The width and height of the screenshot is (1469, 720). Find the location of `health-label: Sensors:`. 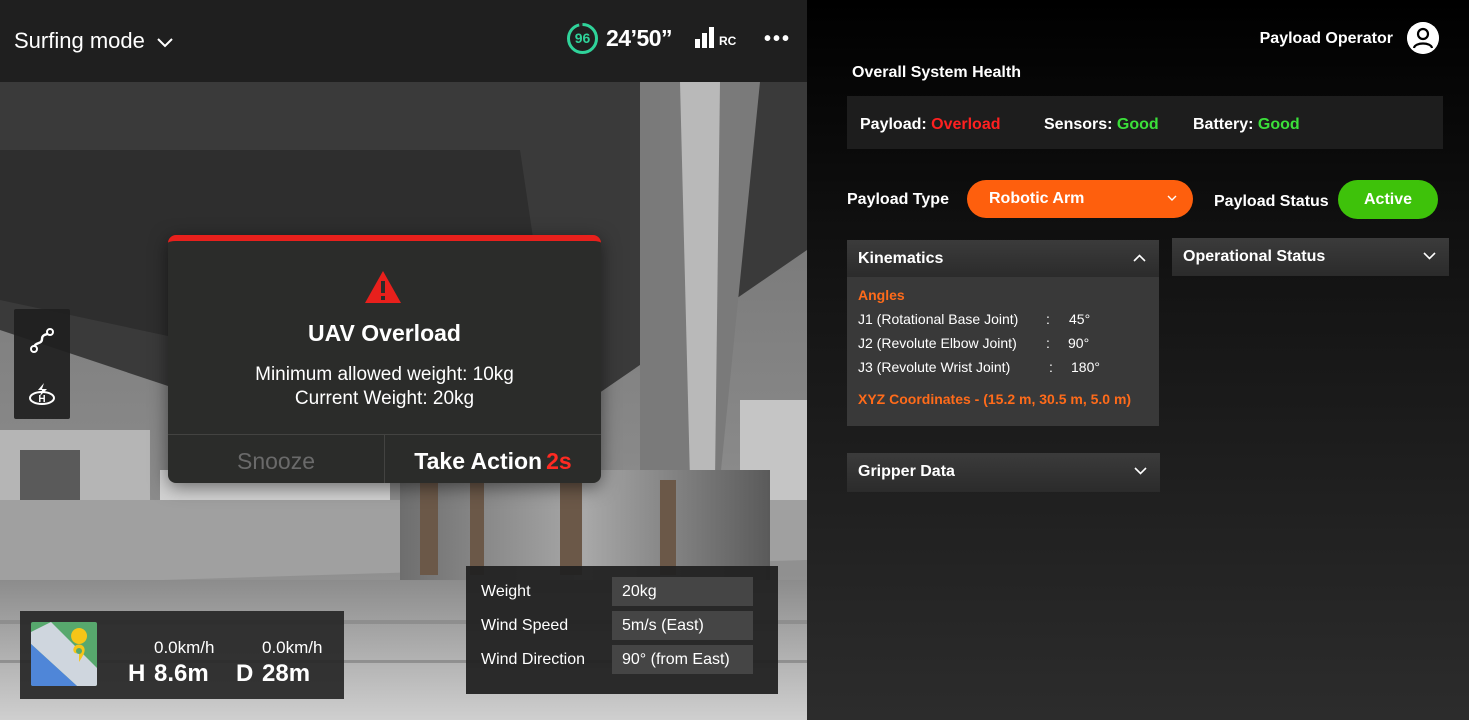

health-label: Sensors: is located at coordinates (1078, 124).